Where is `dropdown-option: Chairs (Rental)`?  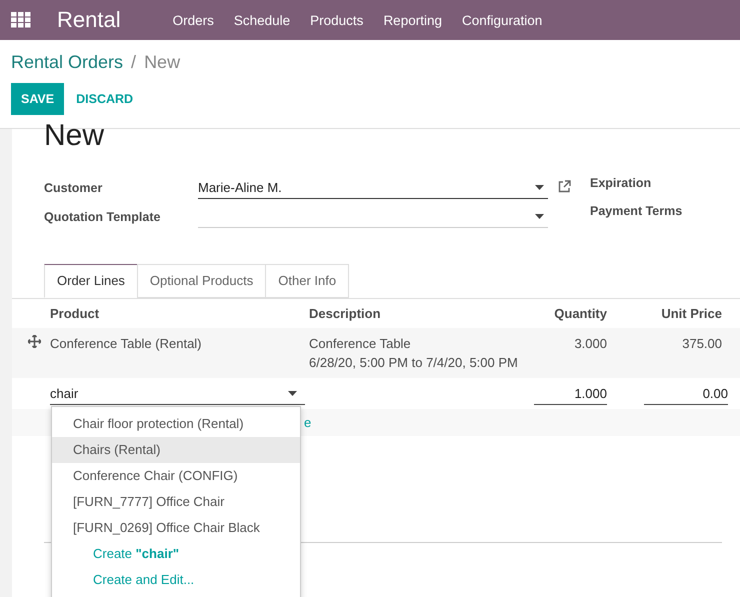 dropdown-option: Chairs (Rental) is located at coordinates (176, 450).